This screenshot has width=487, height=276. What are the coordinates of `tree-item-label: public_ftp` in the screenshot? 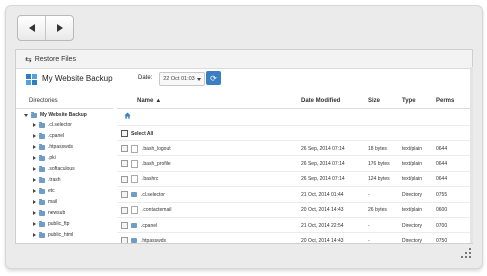 It's located at (59, 224).